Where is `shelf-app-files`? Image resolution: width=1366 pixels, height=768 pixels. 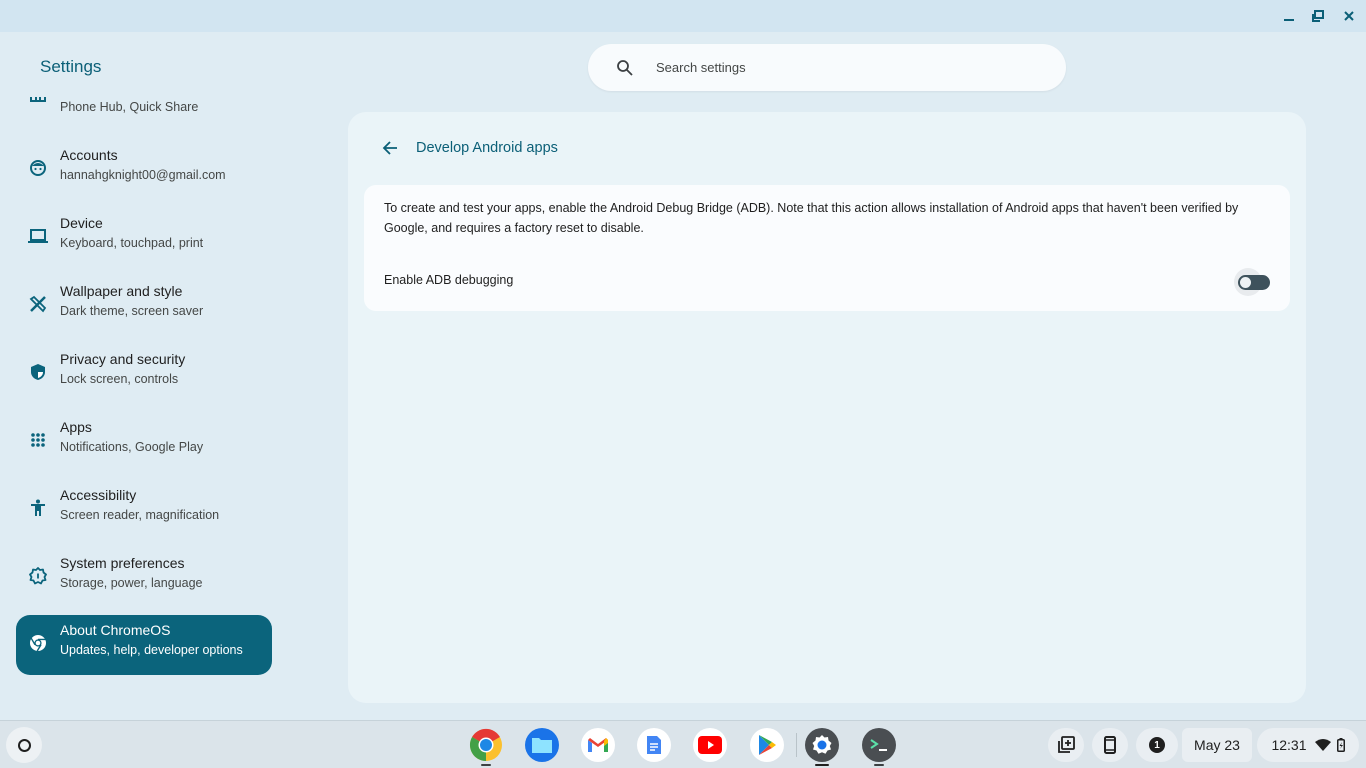 shelf-app-files is located at coordinates (542, 745).